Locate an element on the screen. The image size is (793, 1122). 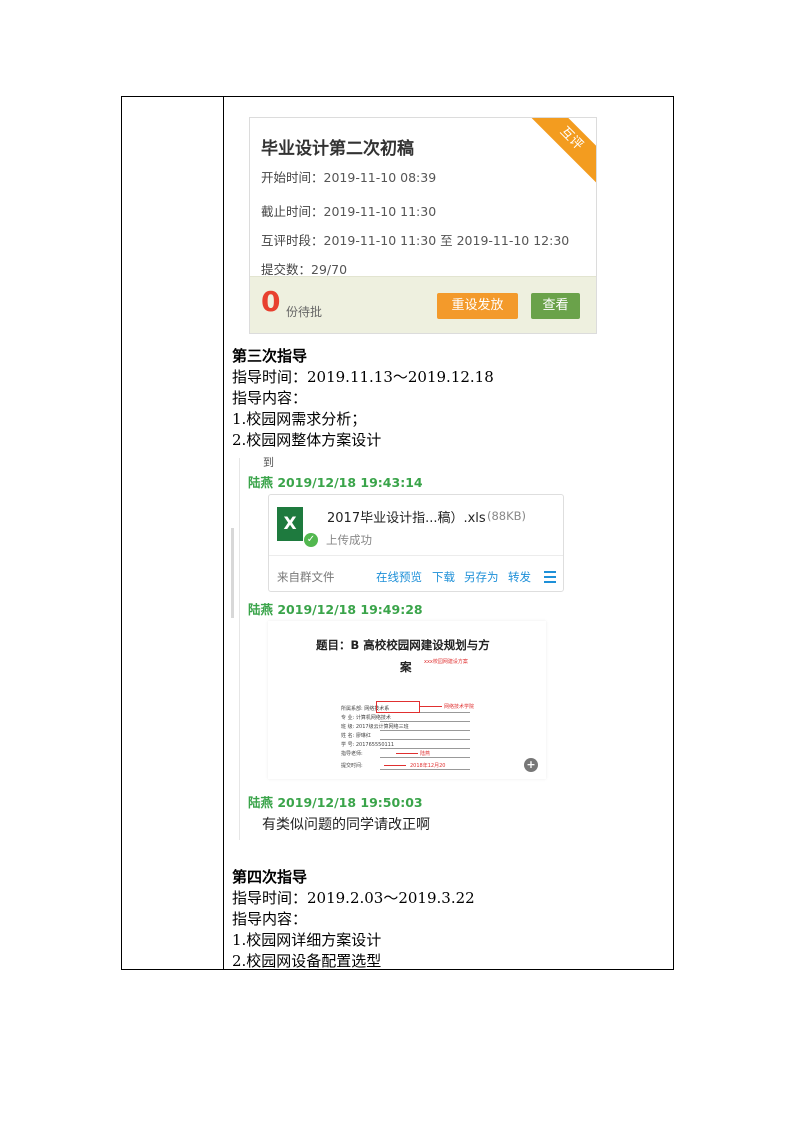
pending-label: 份待批 is located at coordinates (304, 312).